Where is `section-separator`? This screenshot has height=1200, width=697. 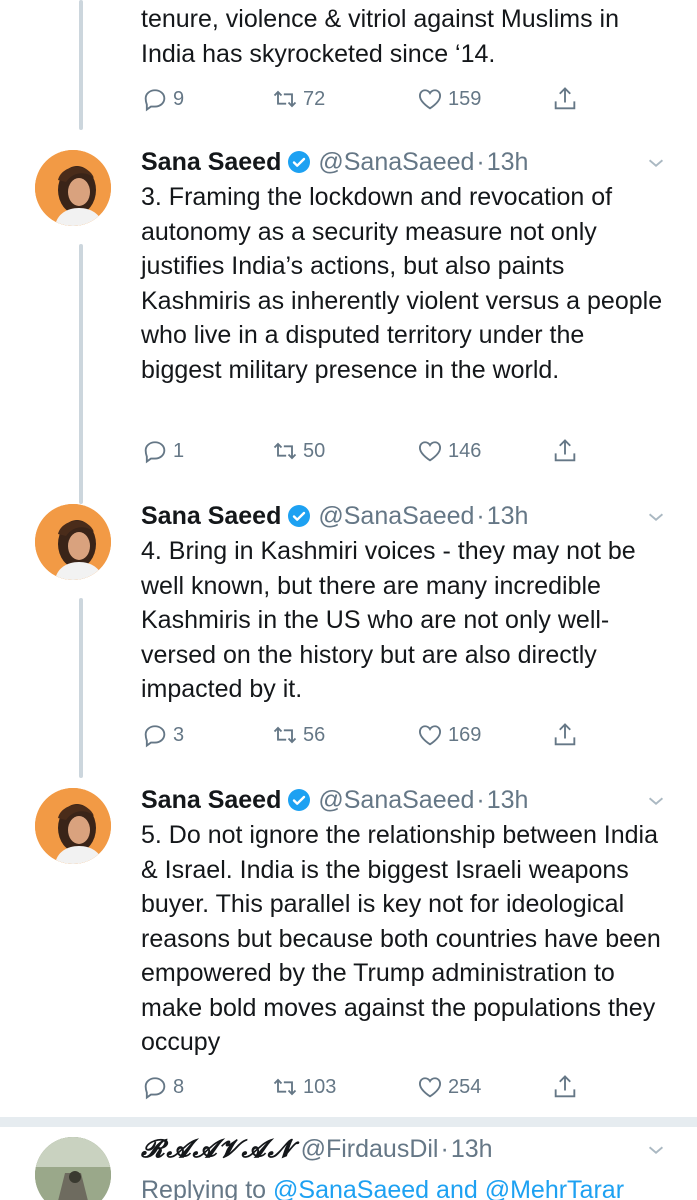
section-separator is located at coordinates (348, 1122).